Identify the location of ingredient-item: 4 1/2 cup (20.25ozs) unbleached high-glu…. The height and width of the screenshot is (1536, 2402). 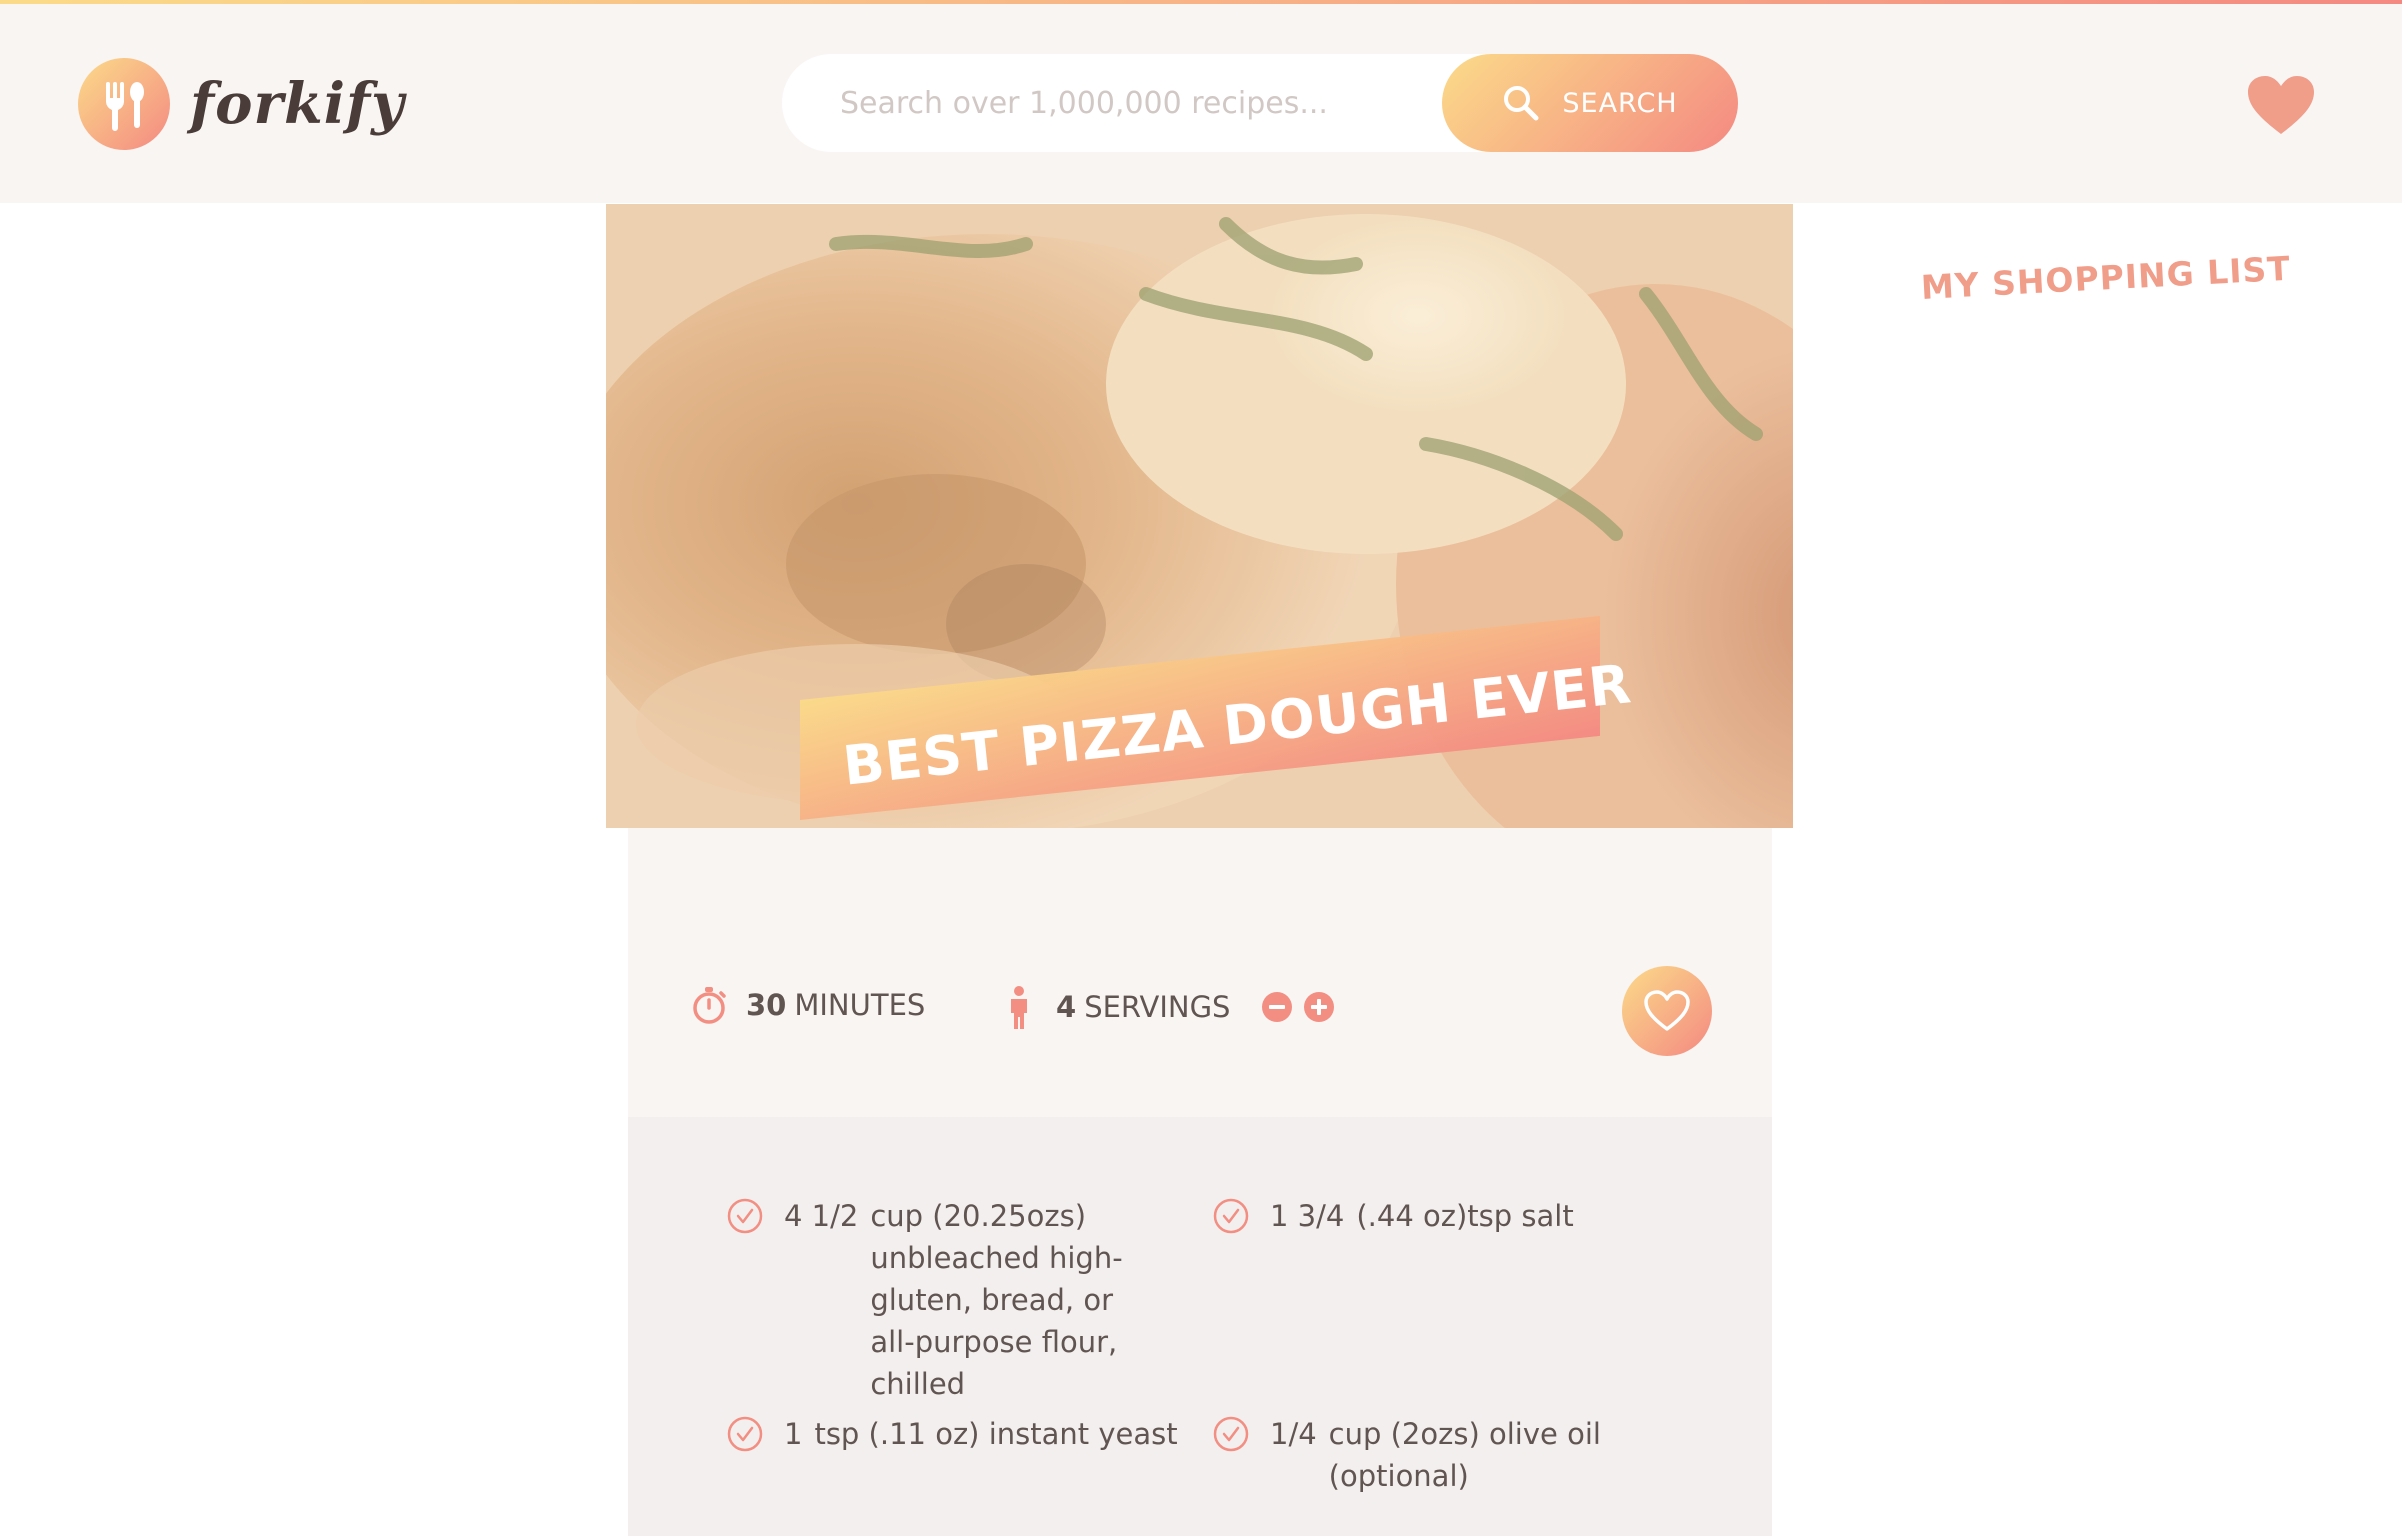
(946, 1300).